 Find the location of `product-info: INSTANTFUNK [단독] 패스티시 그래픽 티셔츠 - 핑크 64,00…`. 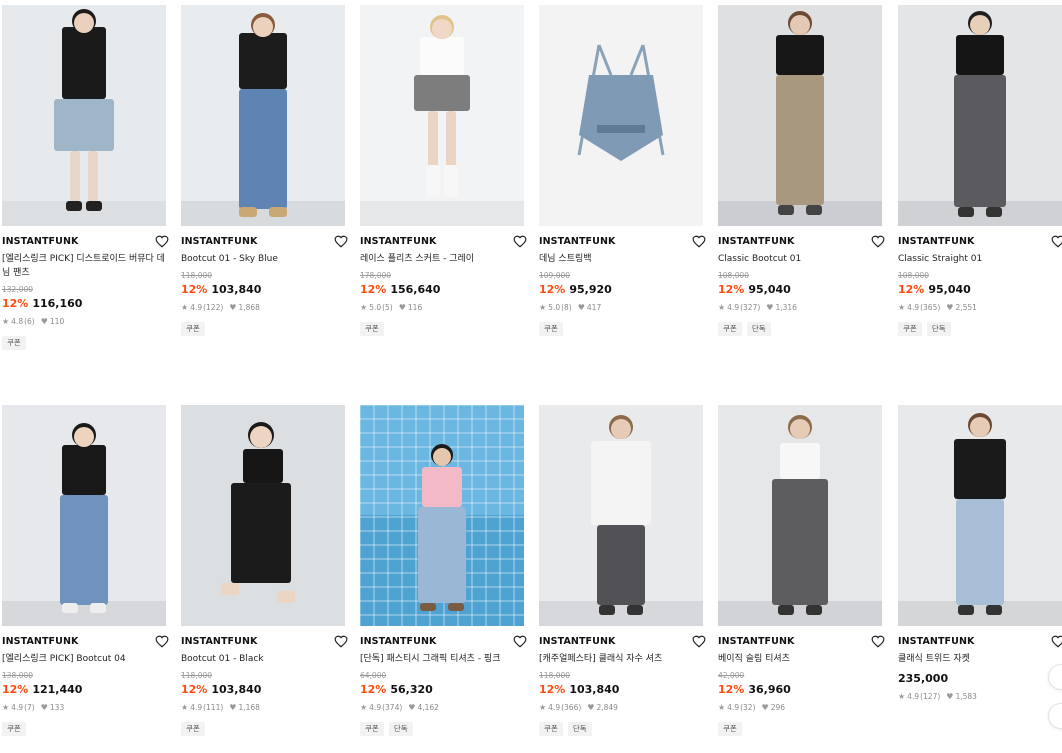

product-info: INSTANTFUNK [단독] 패스티시 그래픽 티셔츠 - 핑크 64,00… is located at coordinates (443, 685).